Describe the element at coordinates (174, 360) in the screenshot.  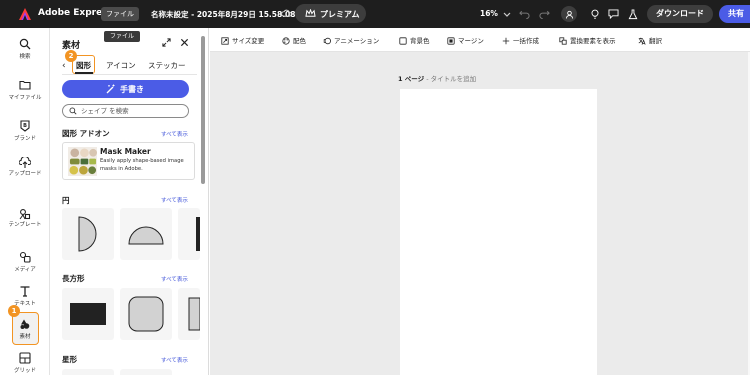
I see `see-all-star-link: すべて表示` at that location.